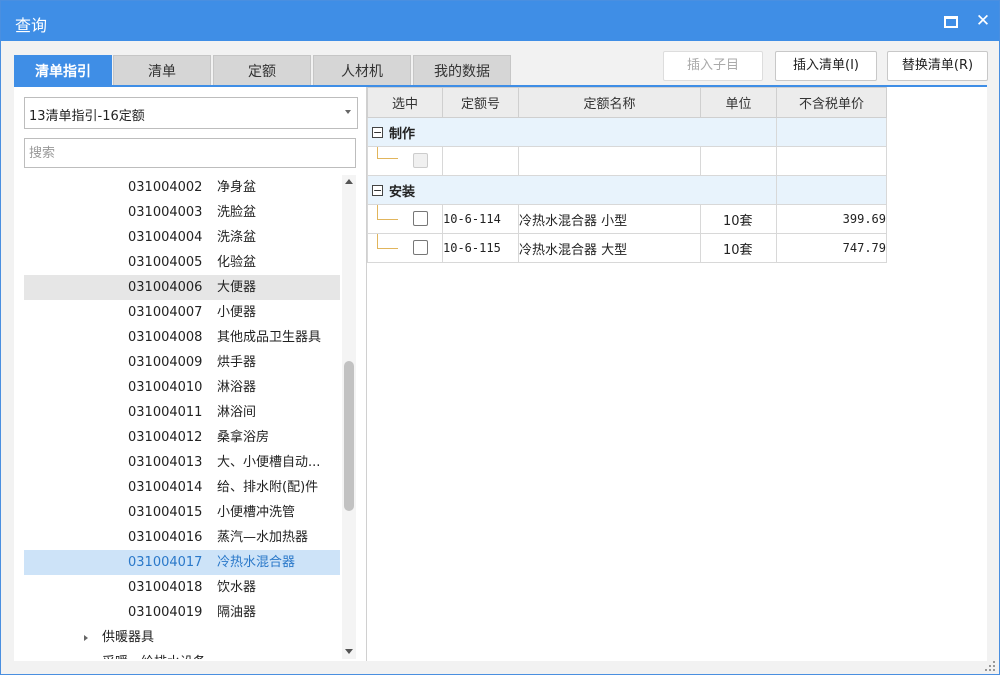 The image size is (1000, 675). What do you see at coordinates (983, 21) in the screenshot?
I see `close-icon: ✕` at bounding box center [983, 21].